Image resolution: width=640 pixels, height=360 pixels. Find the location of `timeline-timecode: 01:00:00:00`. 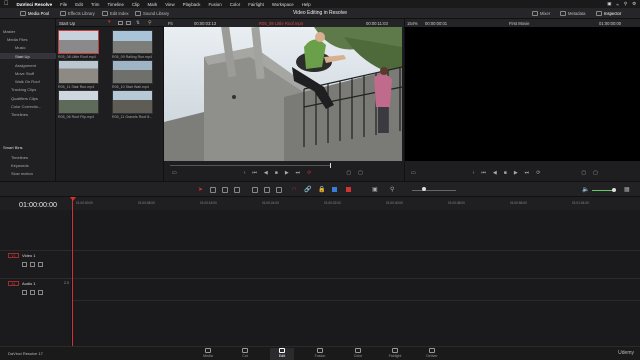

timeline-timecode: 01:00:00:00 is located at coordinates (38, 204).